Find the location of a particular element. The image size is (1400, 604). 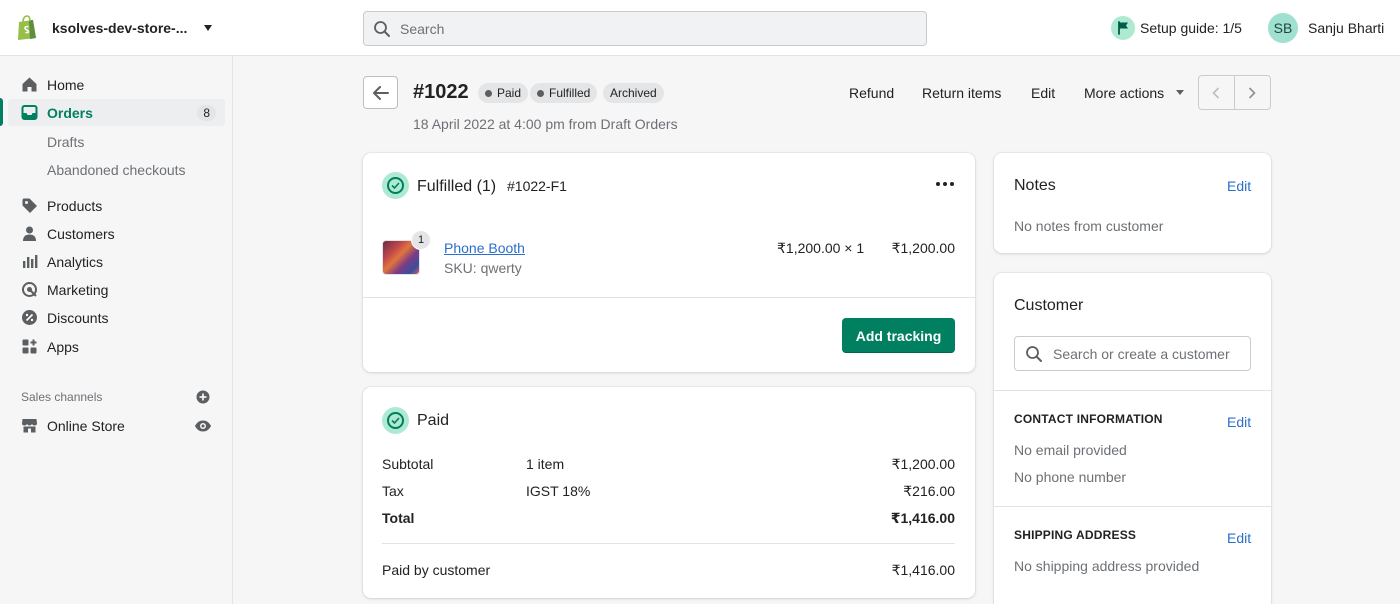

chevron-right-icon is located at coordinates (1252, 92).